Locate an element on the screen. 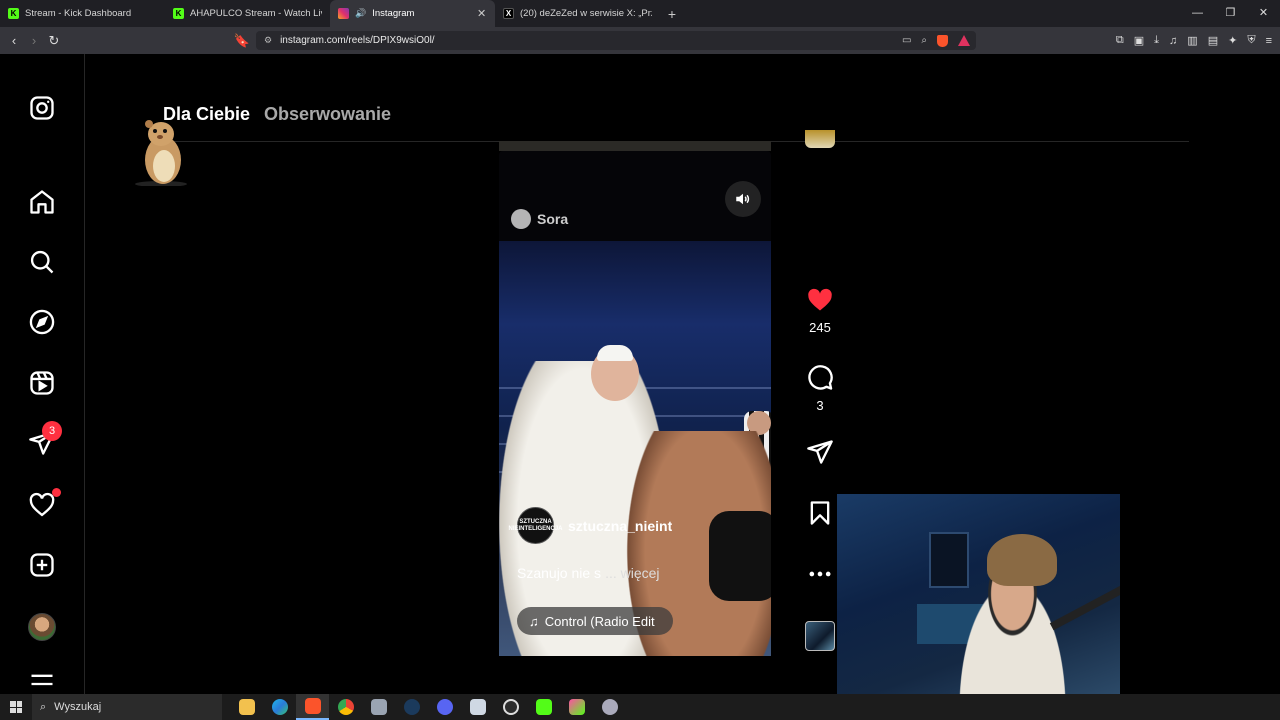  comment-action: 3 is located at coordinates (820, 388).